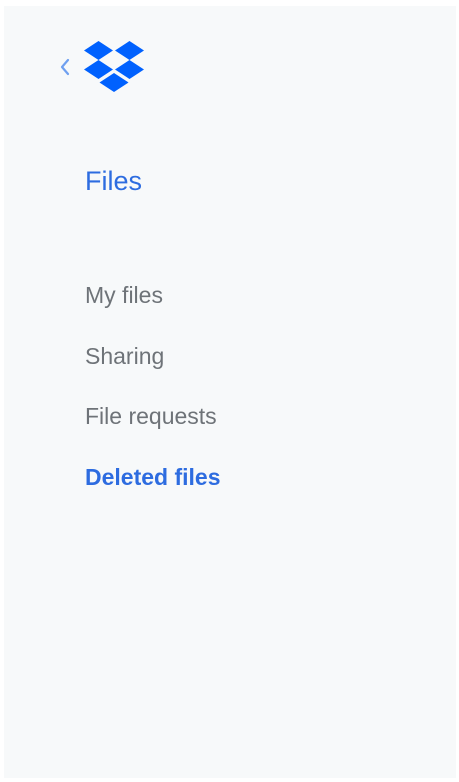  What do you see at coordinates (65, 67) in the screenshot?
I see `chevron-left-icon` at bounding box center [65, 67].